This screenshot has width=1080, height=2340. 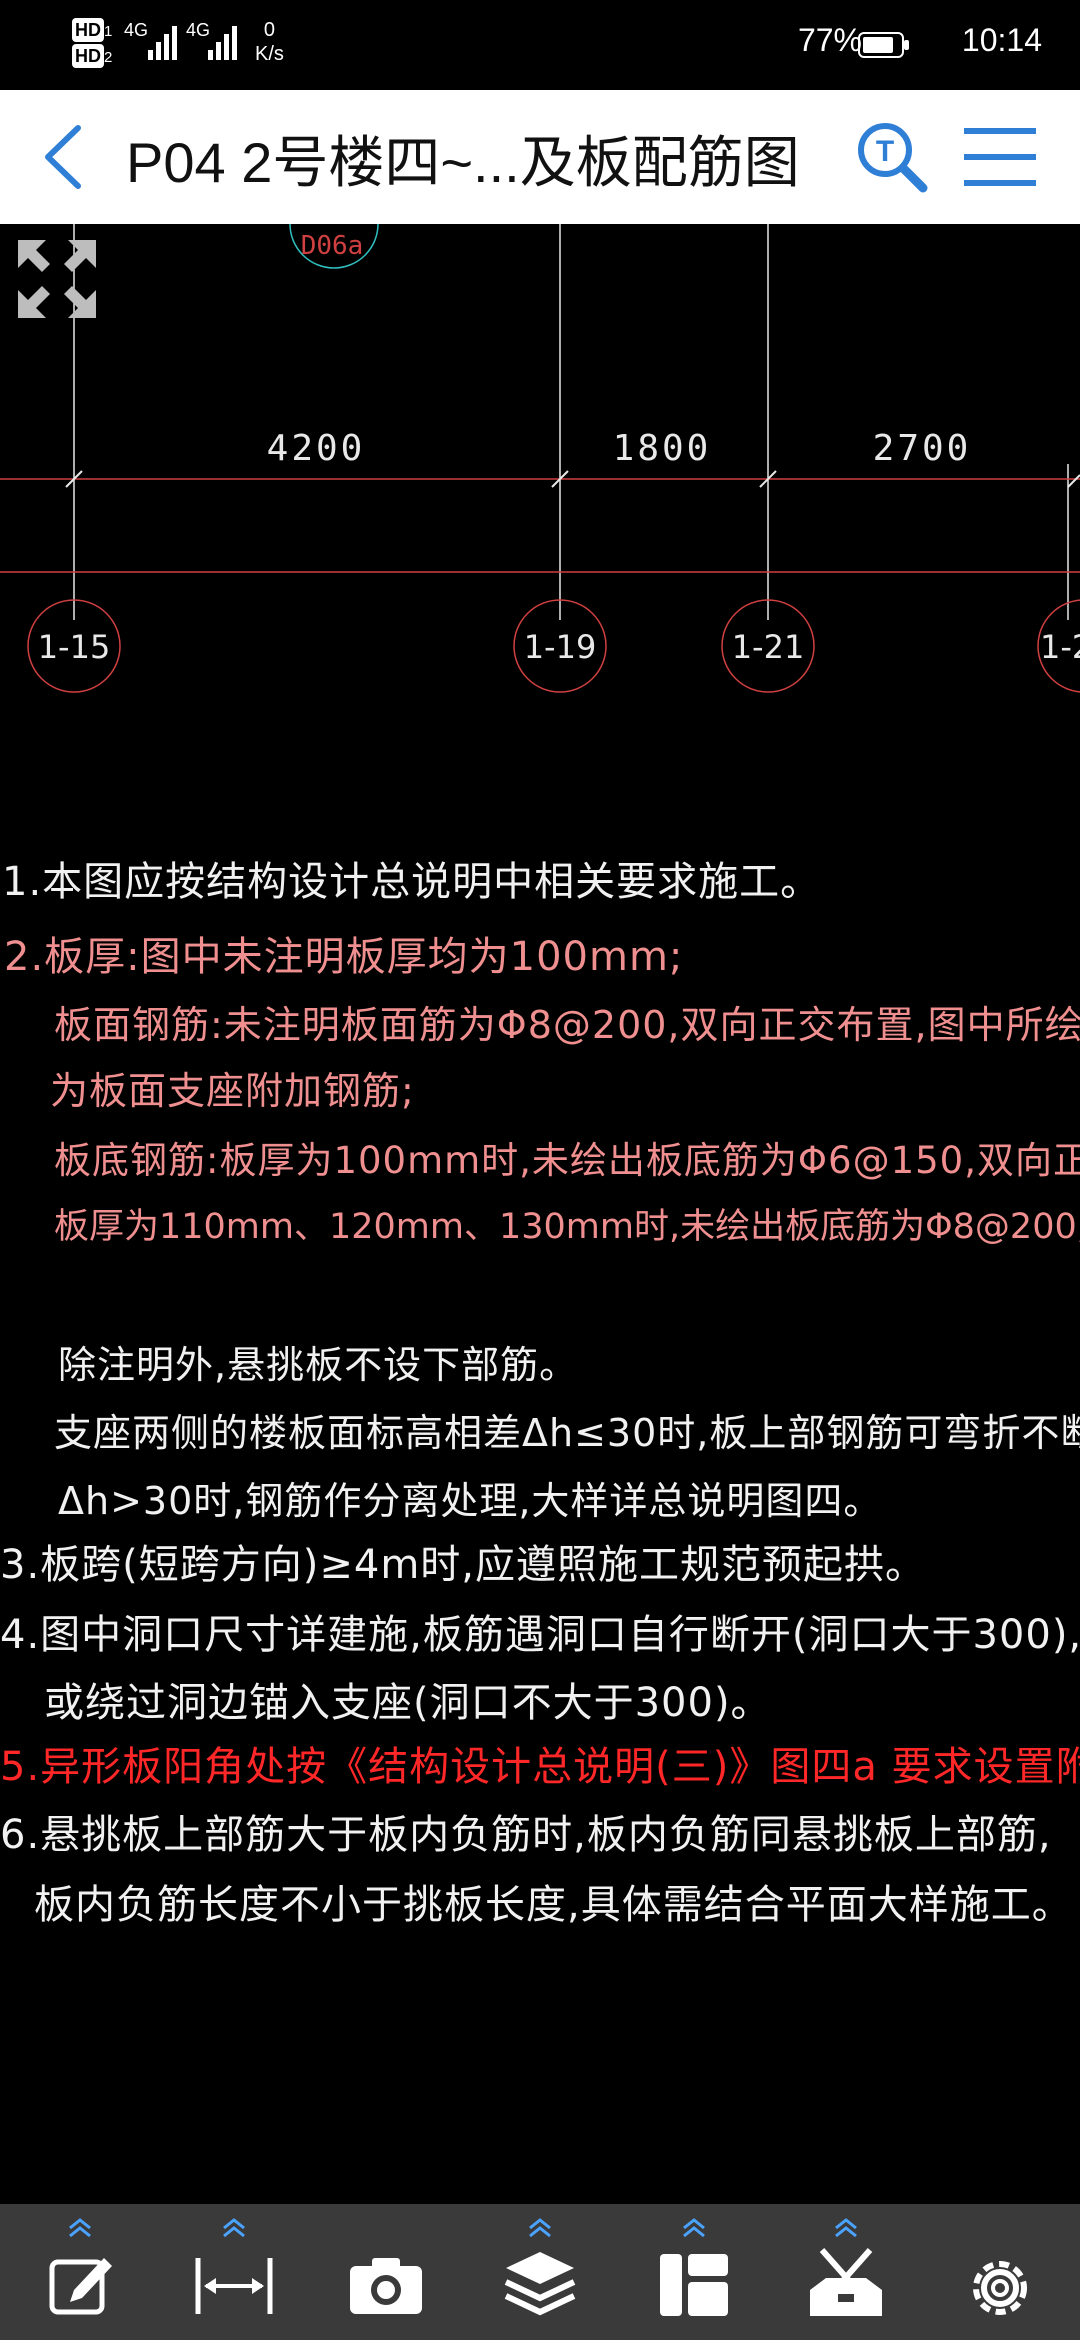 I want to click on note-line: 板内负筋长度不小于挑板长度,具体需结合平面大样施工。, so click(x=553, y=1905).